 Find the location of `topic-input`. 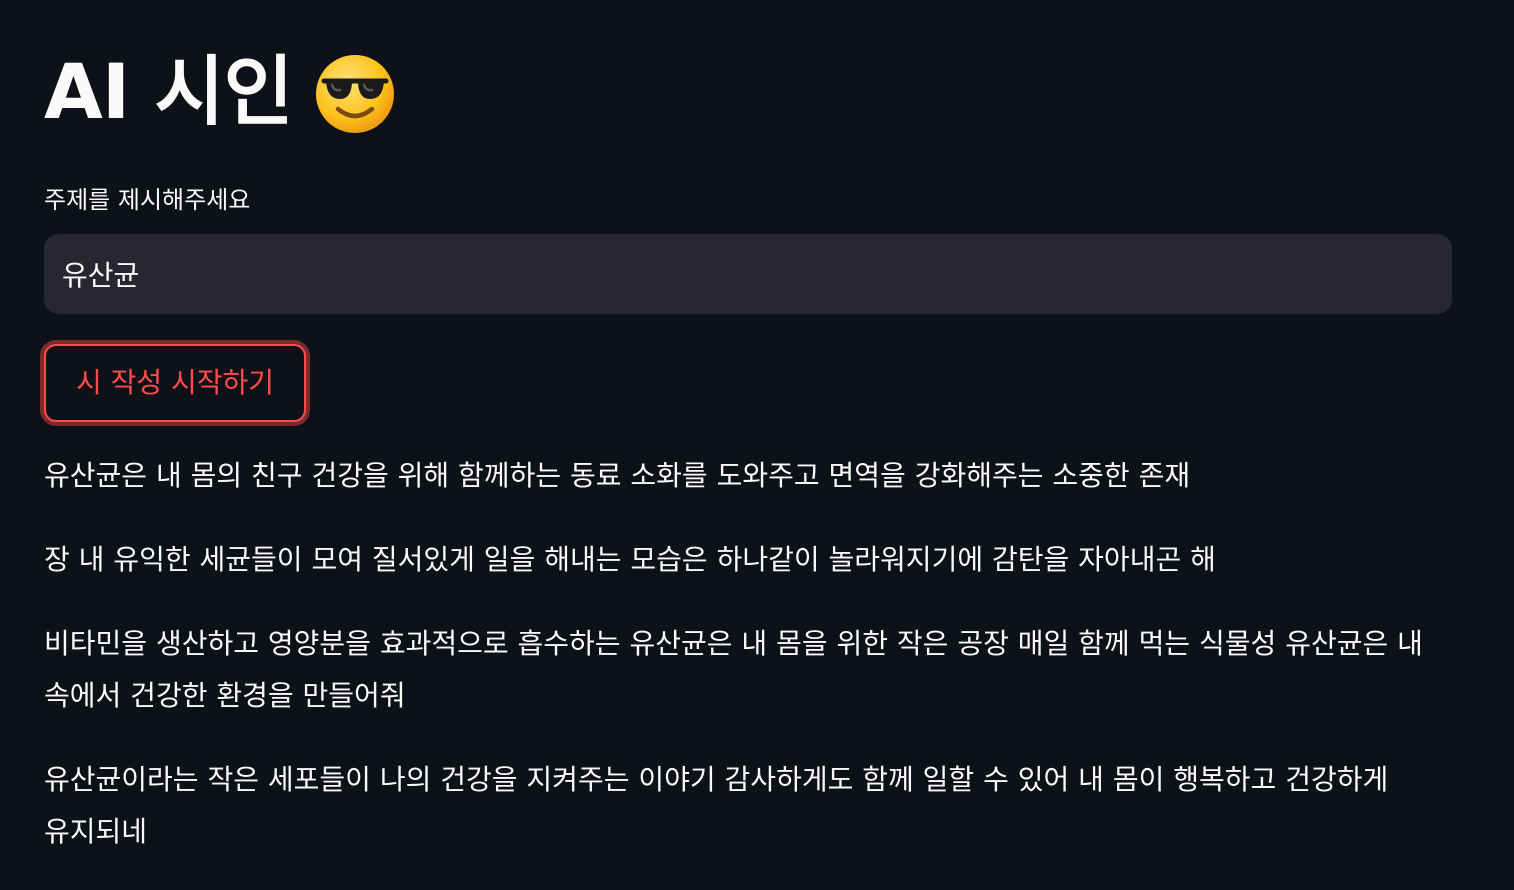

topic-input is located at coordinates (748, 274).